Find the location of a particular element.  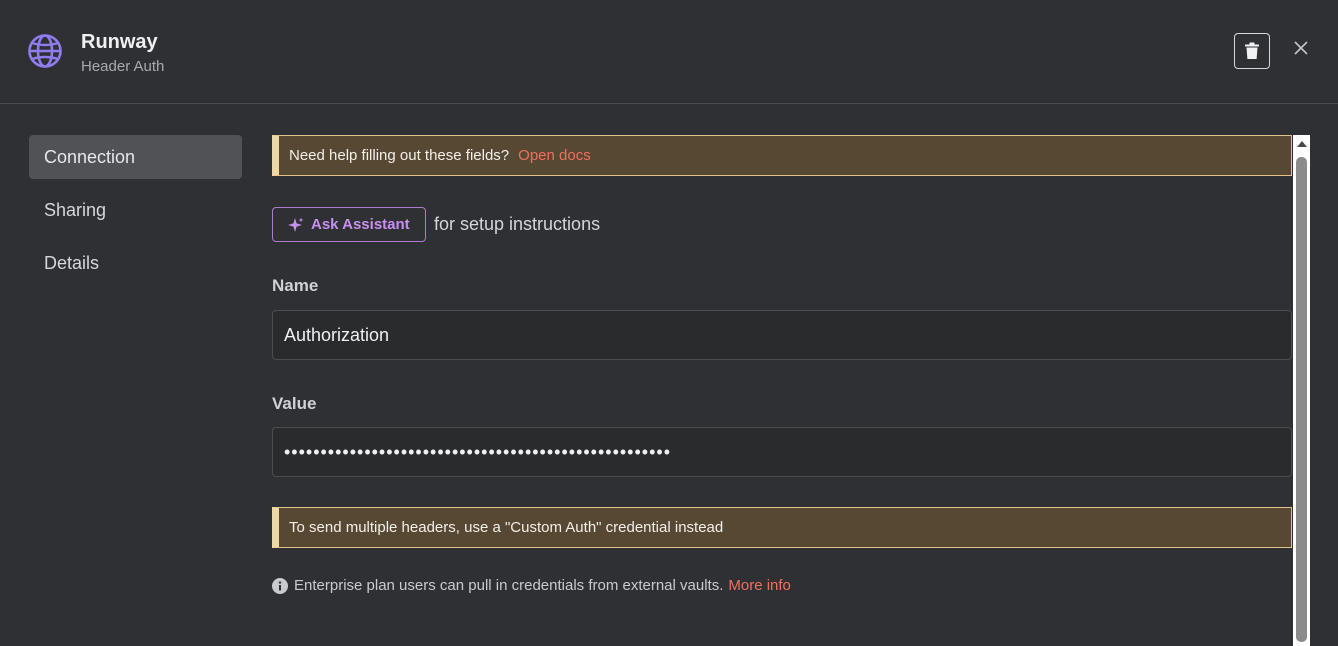

more-info-link: More info is located at coordinates (759, 585).